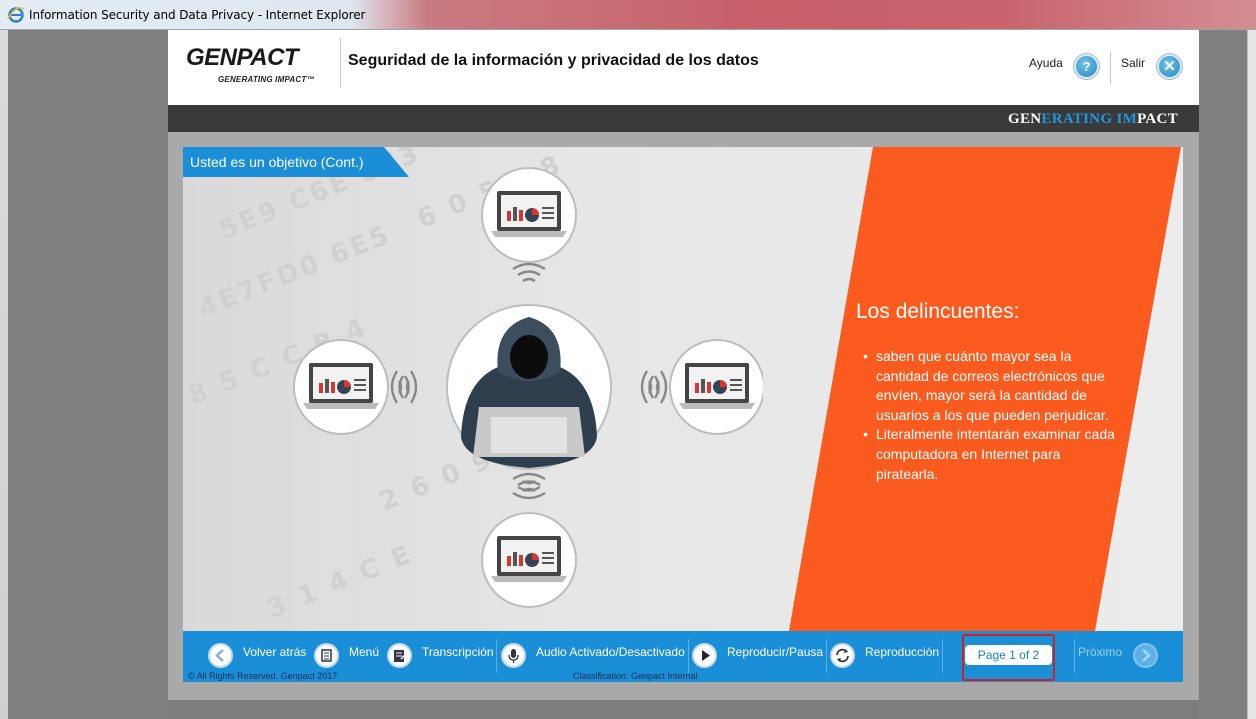  What do you see at coordinates (16, 14) in the screenshot?
I see `internet-explorer-icon` at bounding box center [16, 14].